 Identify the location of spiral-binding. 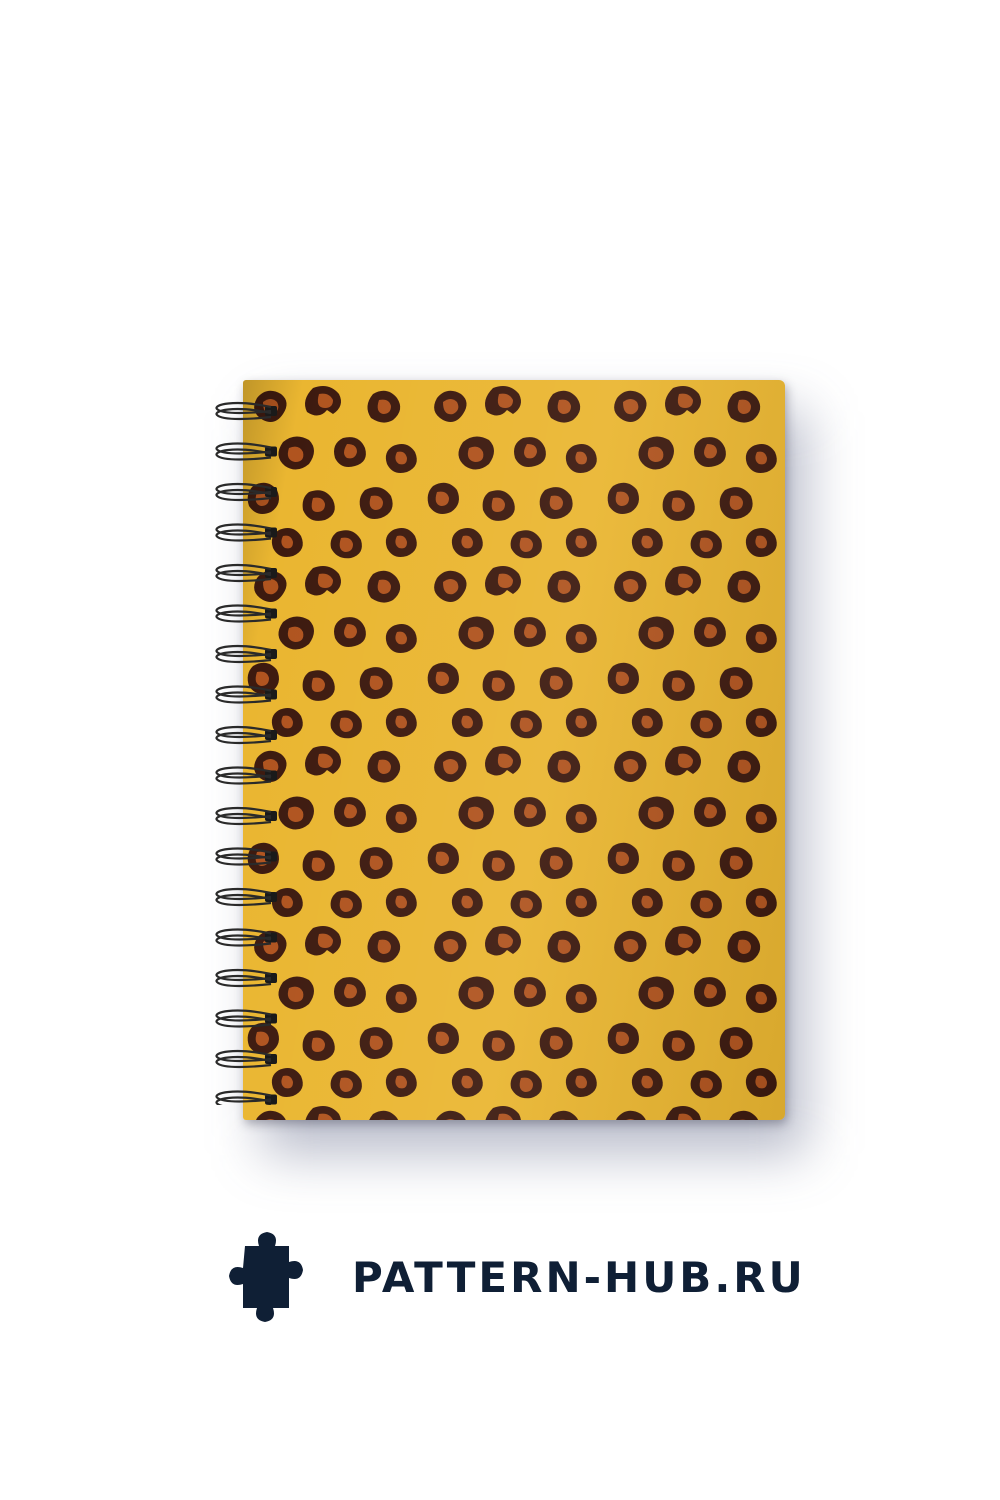
(246, 753).